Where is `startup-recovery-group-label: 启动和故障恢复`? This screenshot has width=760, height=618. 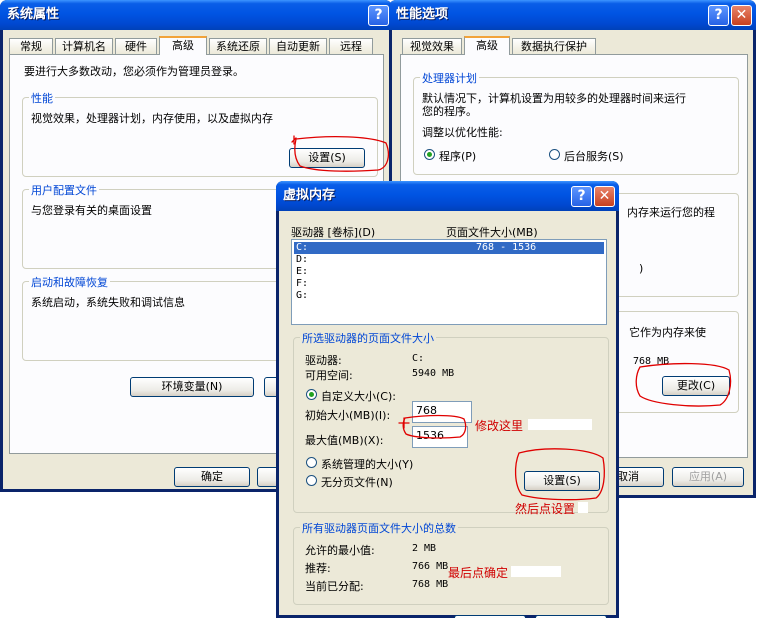
startup-recovery-group-label: 启动和故障恢复 is located at coordinates (69, 282).